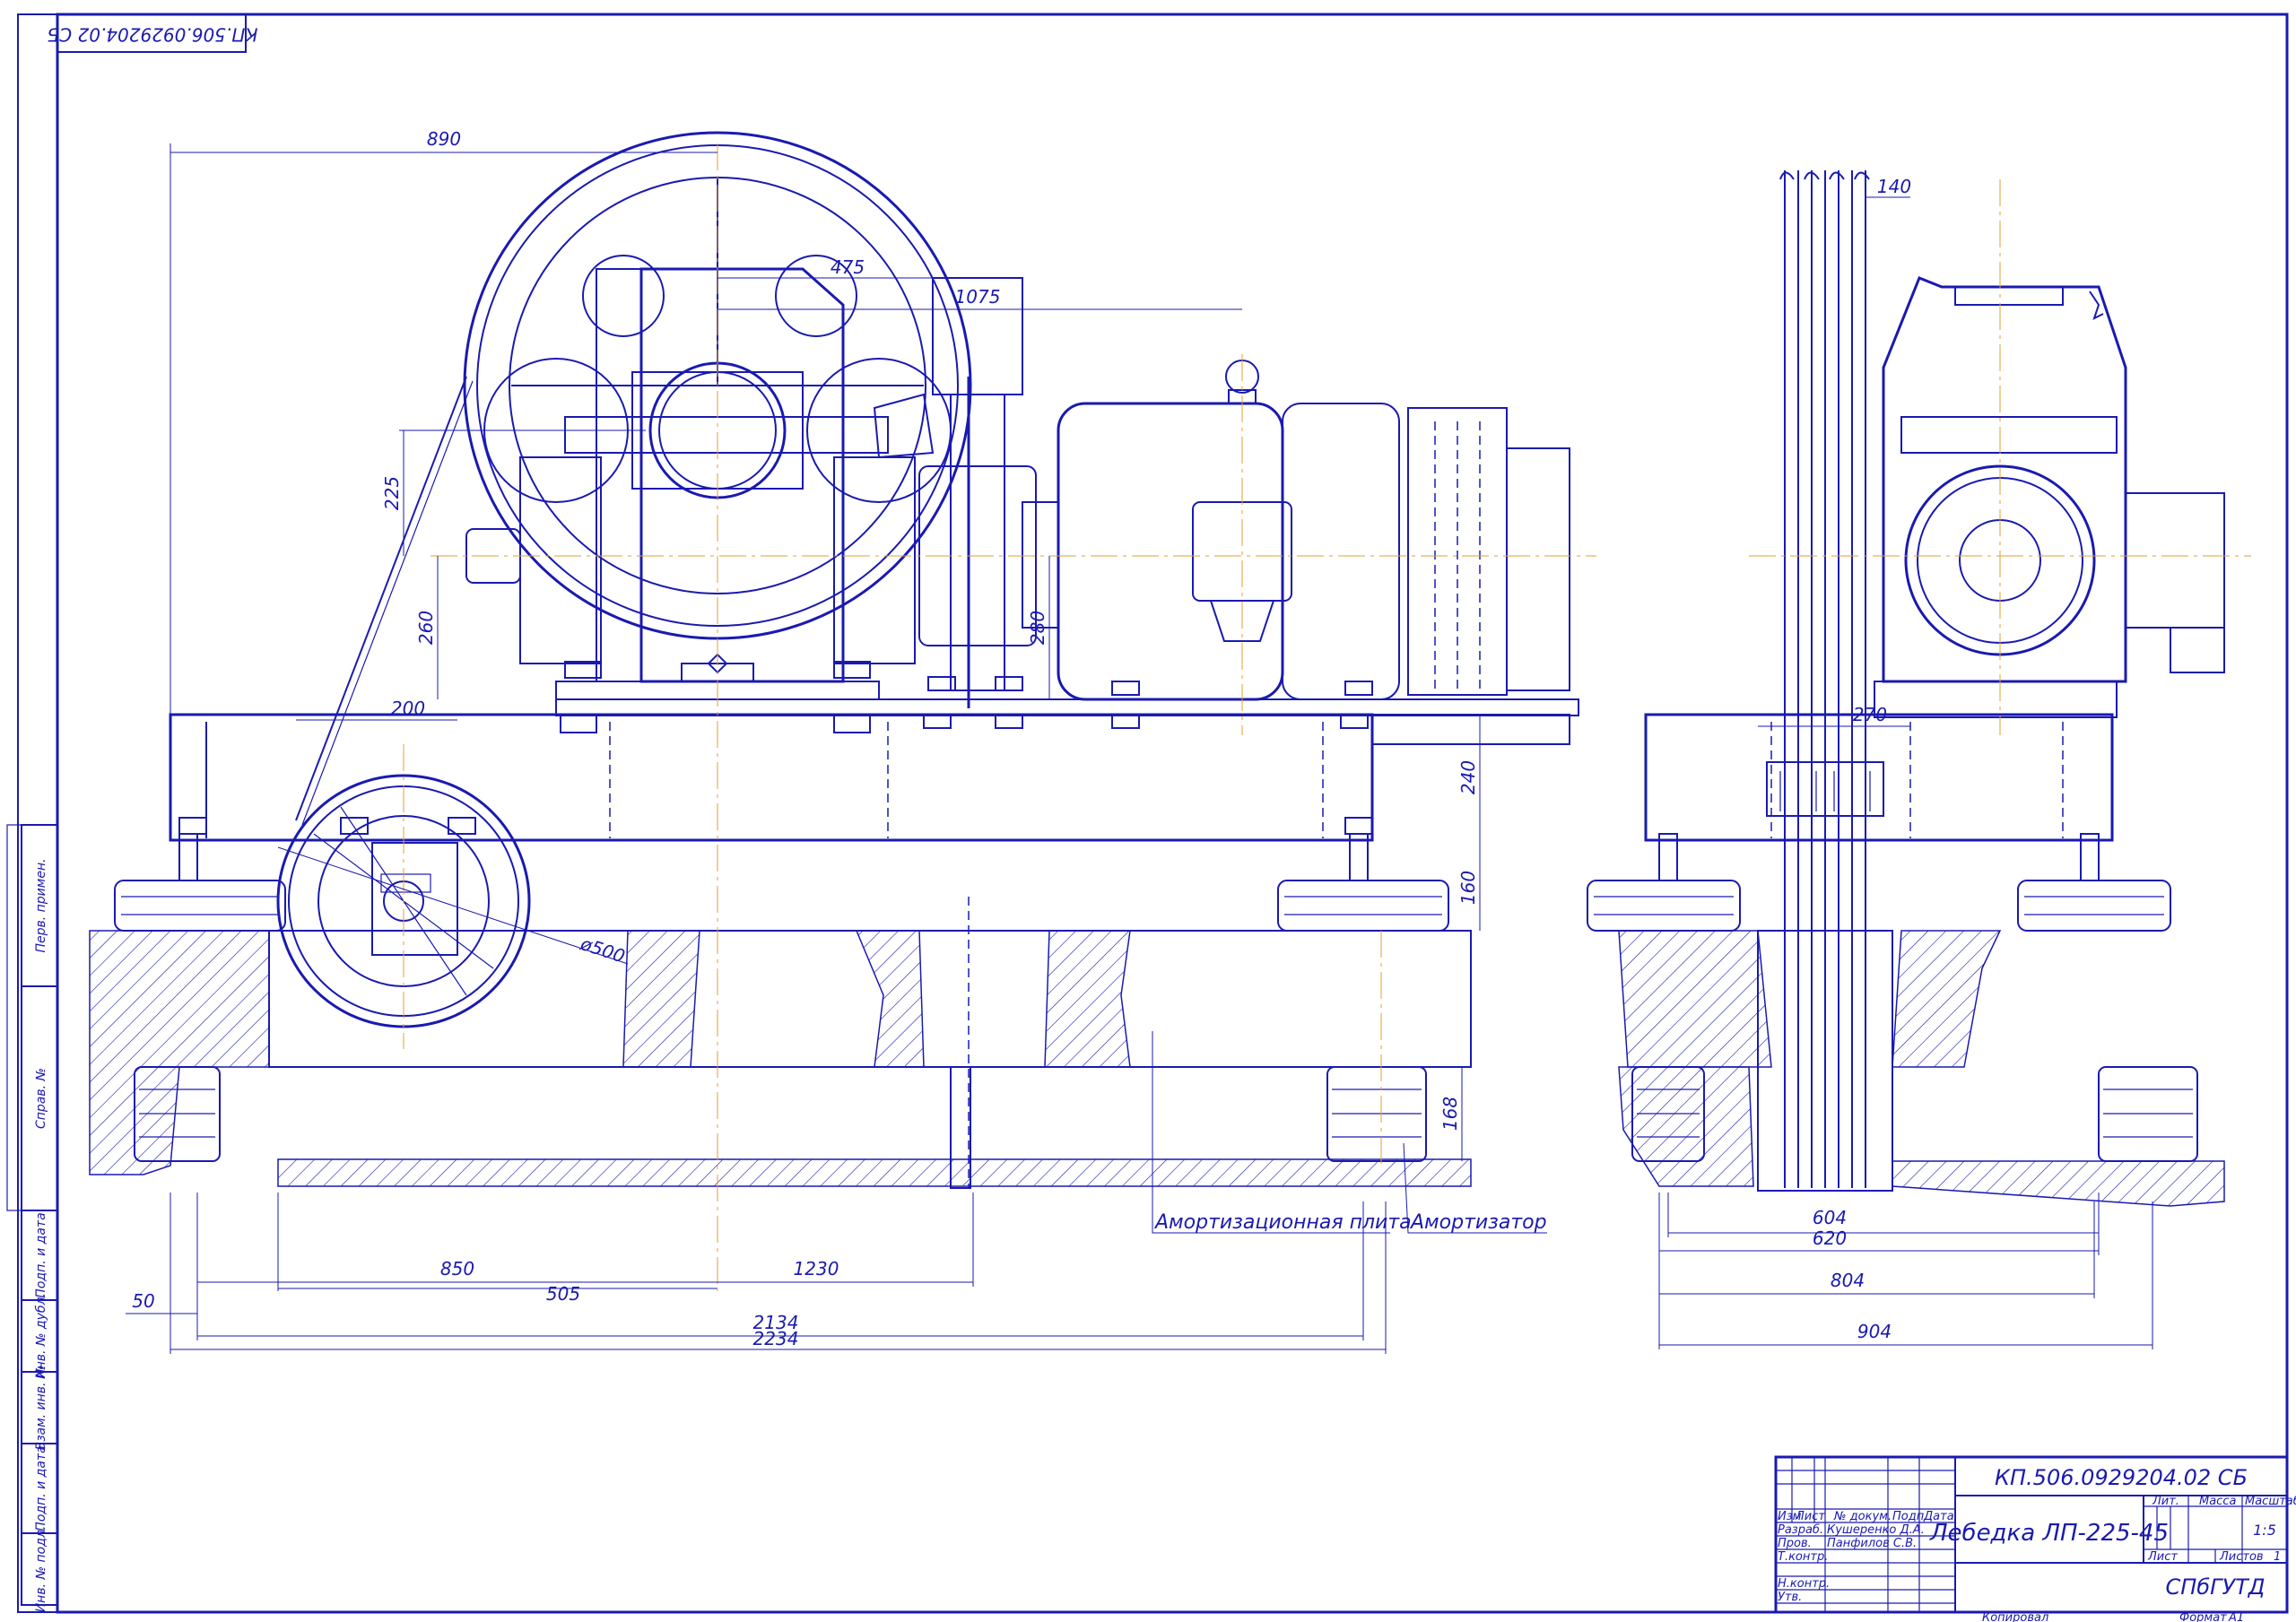 The height and width of the screenshot is (1622, 2296). Describe the element at coordinates (1800, 1530) in the screenshot. I see `tb-role: Разраб.` at that location.